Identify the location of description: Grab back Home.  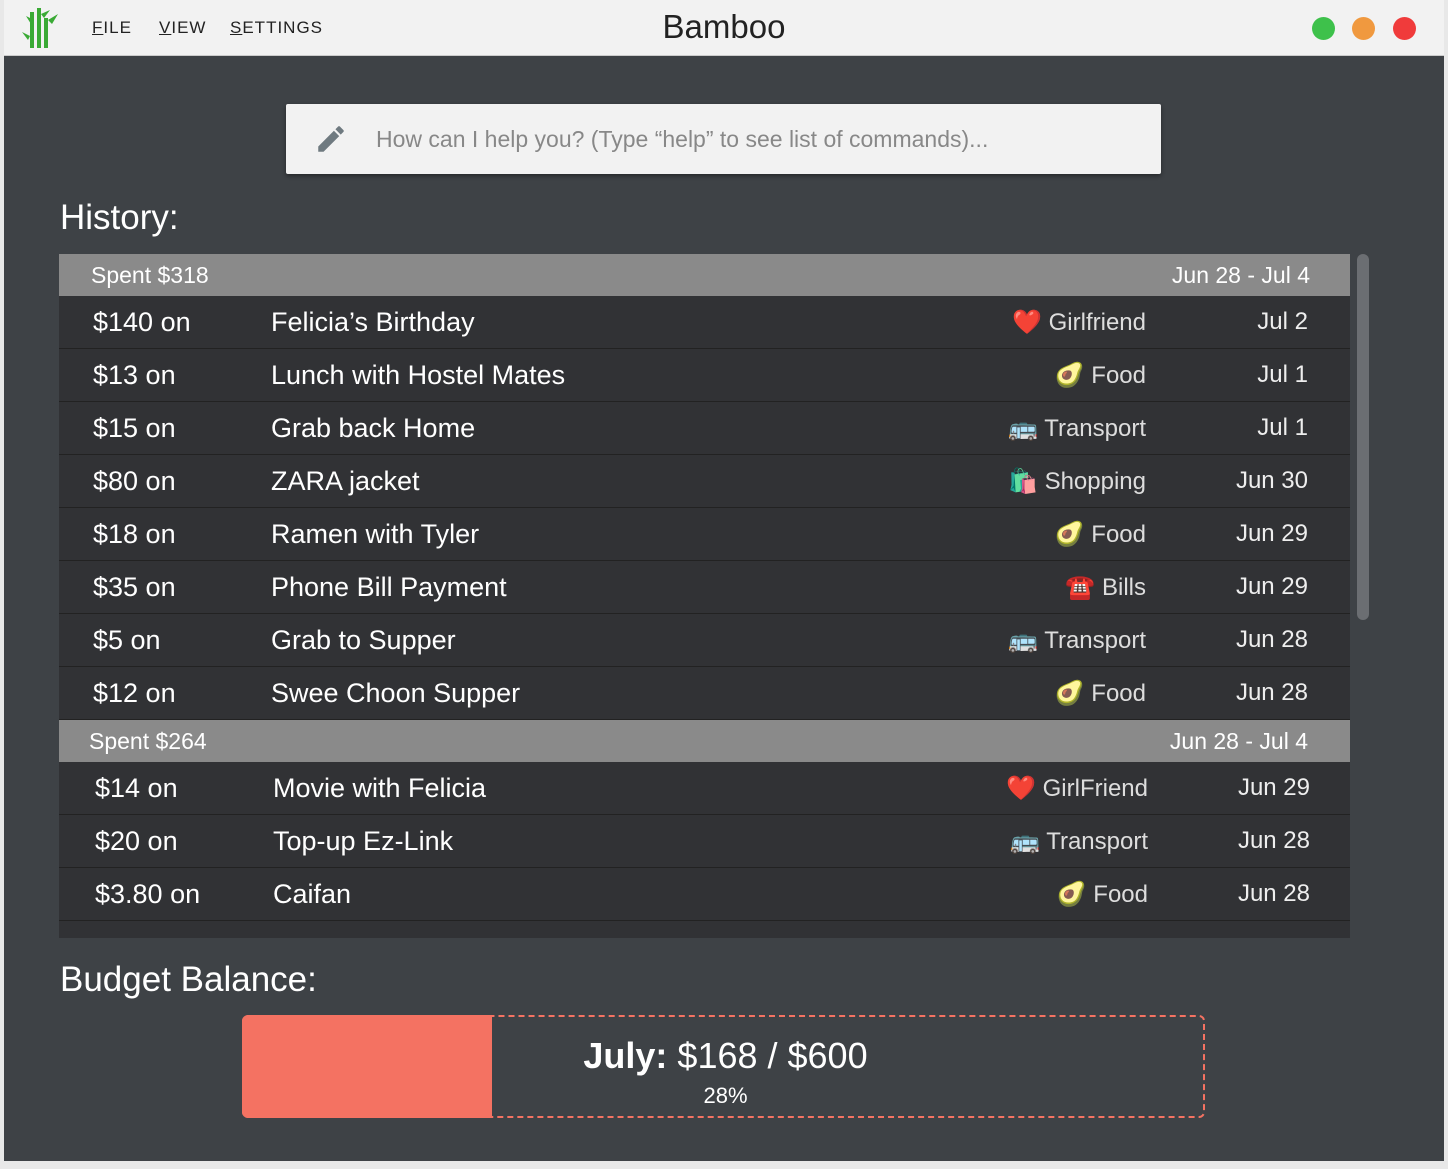
(373, 427).